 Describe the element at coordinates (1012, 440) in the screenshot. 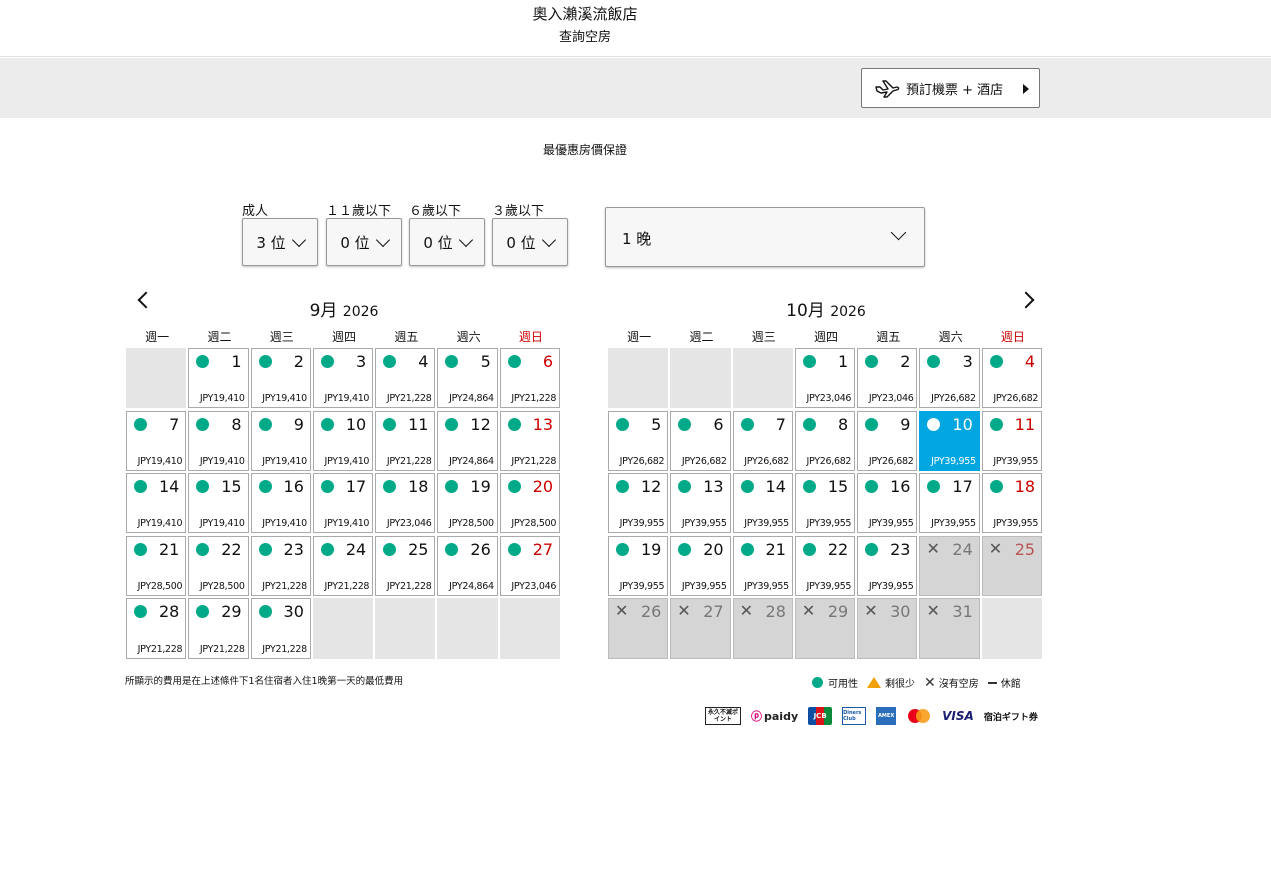

I see `calendar-day-cell: 11 JPY39,955` at that location.